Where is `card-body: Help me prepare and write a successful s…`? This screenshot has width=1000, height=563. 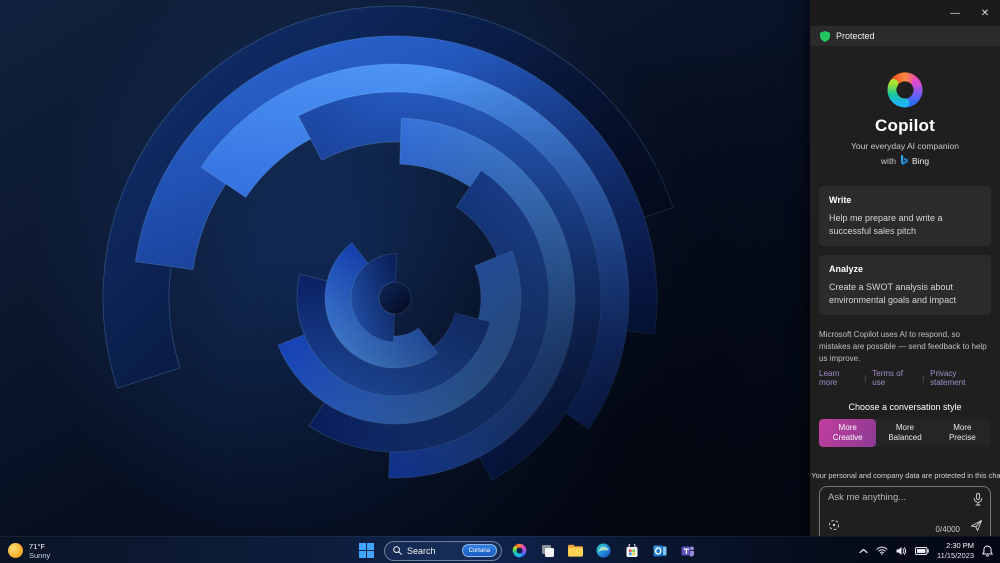
card-body: Help me prepare and write a successful s… is located at coordinates (886, 224).